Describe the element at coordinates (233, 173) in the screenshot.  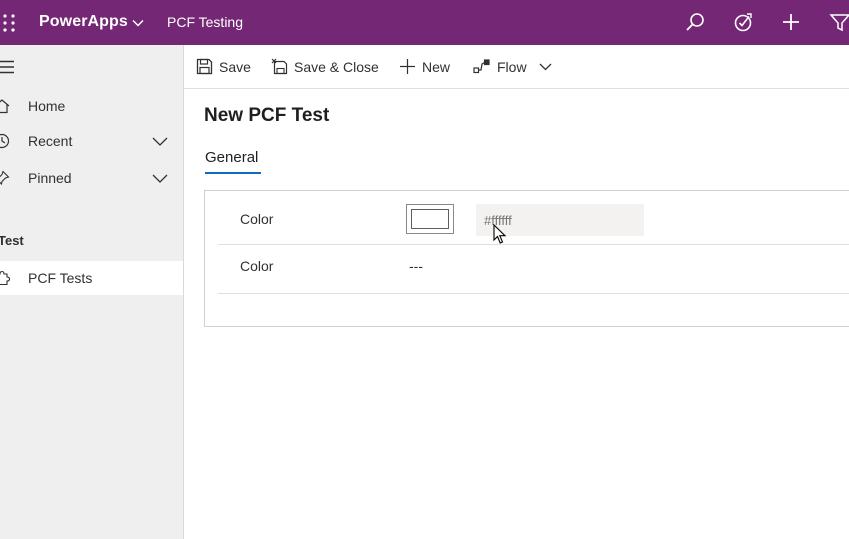
I see `tab-active-indicator` at that location.